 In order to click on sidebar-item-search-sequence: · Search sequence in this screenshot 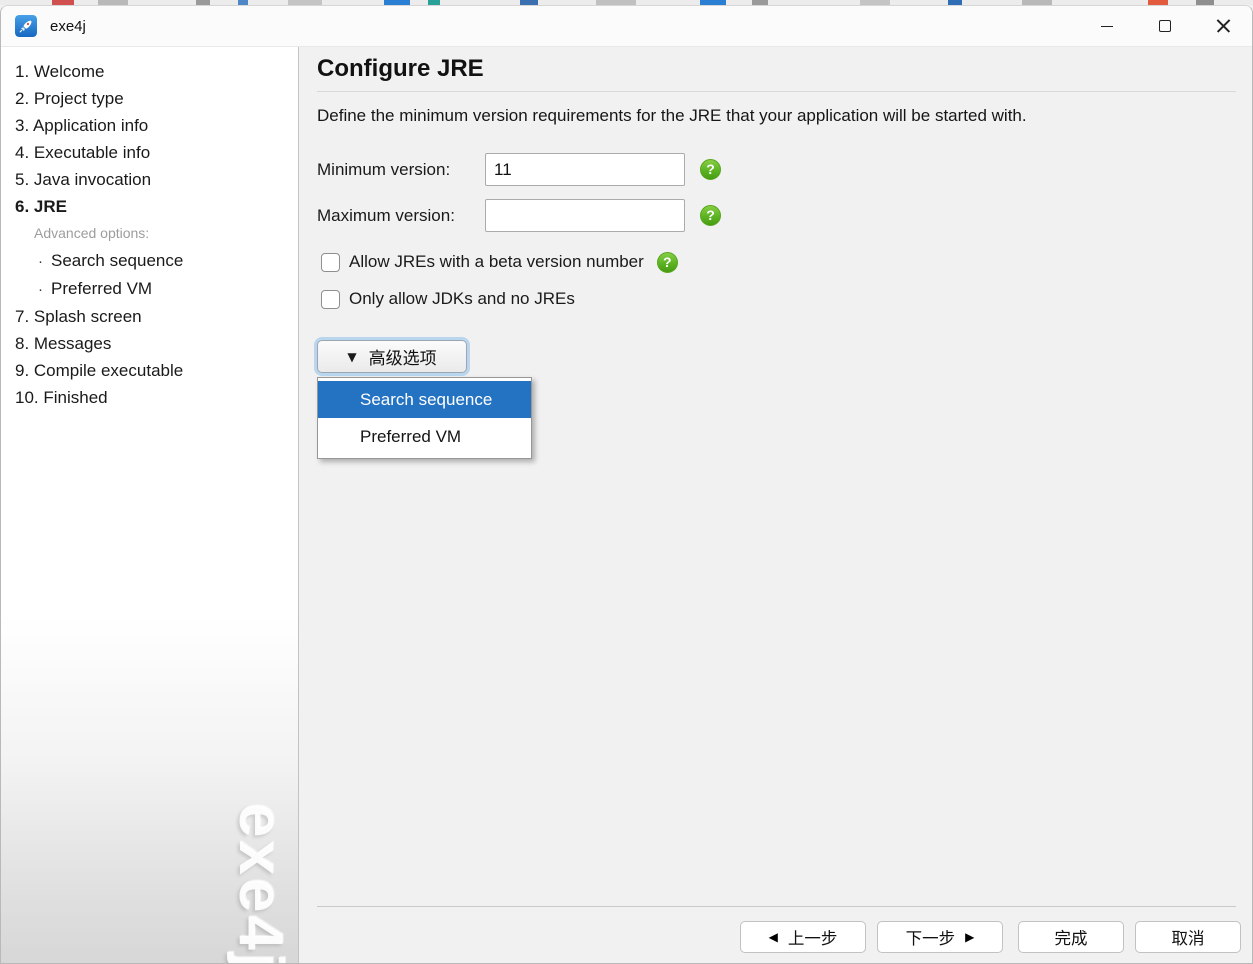, I will do `click(149, 261)`.